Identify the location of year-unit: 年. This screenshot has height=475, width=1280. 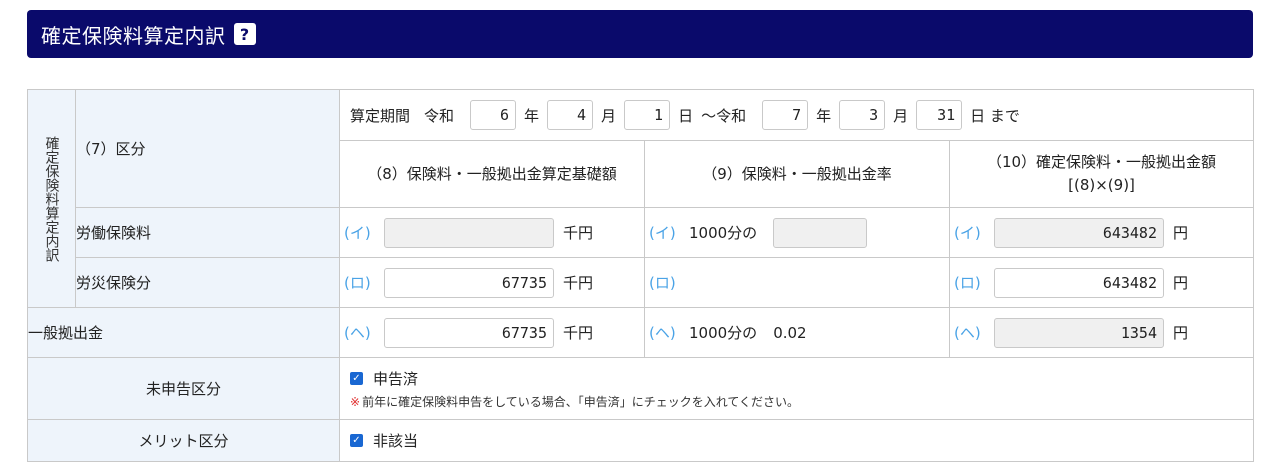
(532, 115).